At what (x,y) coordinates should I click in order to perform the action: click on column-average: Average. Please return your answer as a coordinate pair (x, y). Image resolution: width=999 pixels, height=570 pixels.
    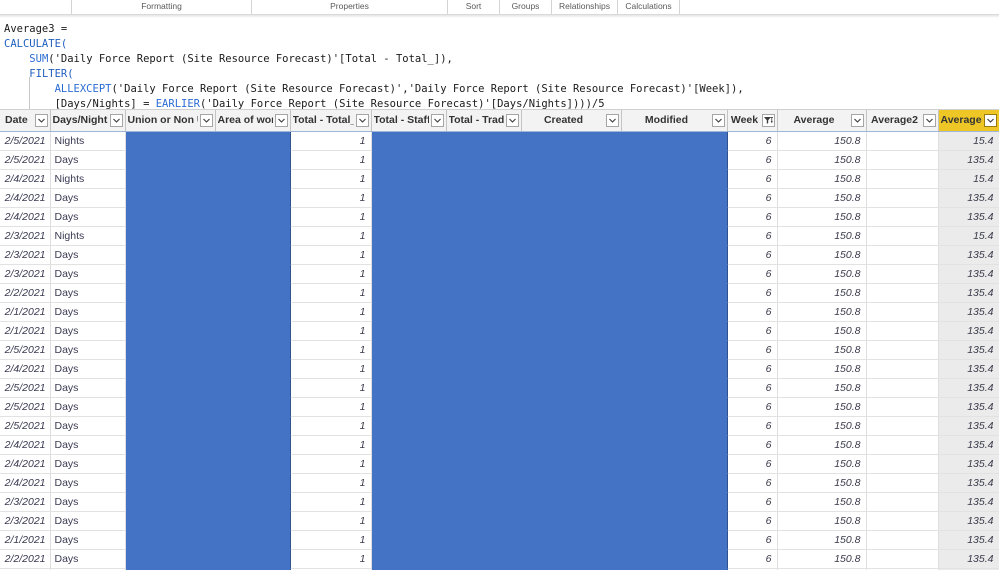
    Looking at the image, I should click on (822, 121).